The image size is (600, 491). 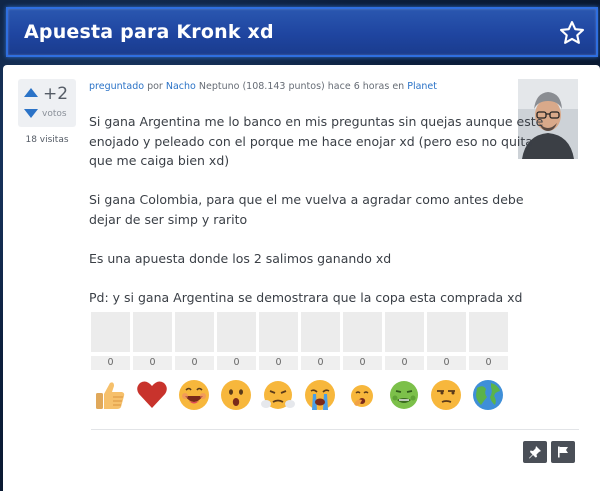 I want to click on heart-icon, so click(x=152, y=395).